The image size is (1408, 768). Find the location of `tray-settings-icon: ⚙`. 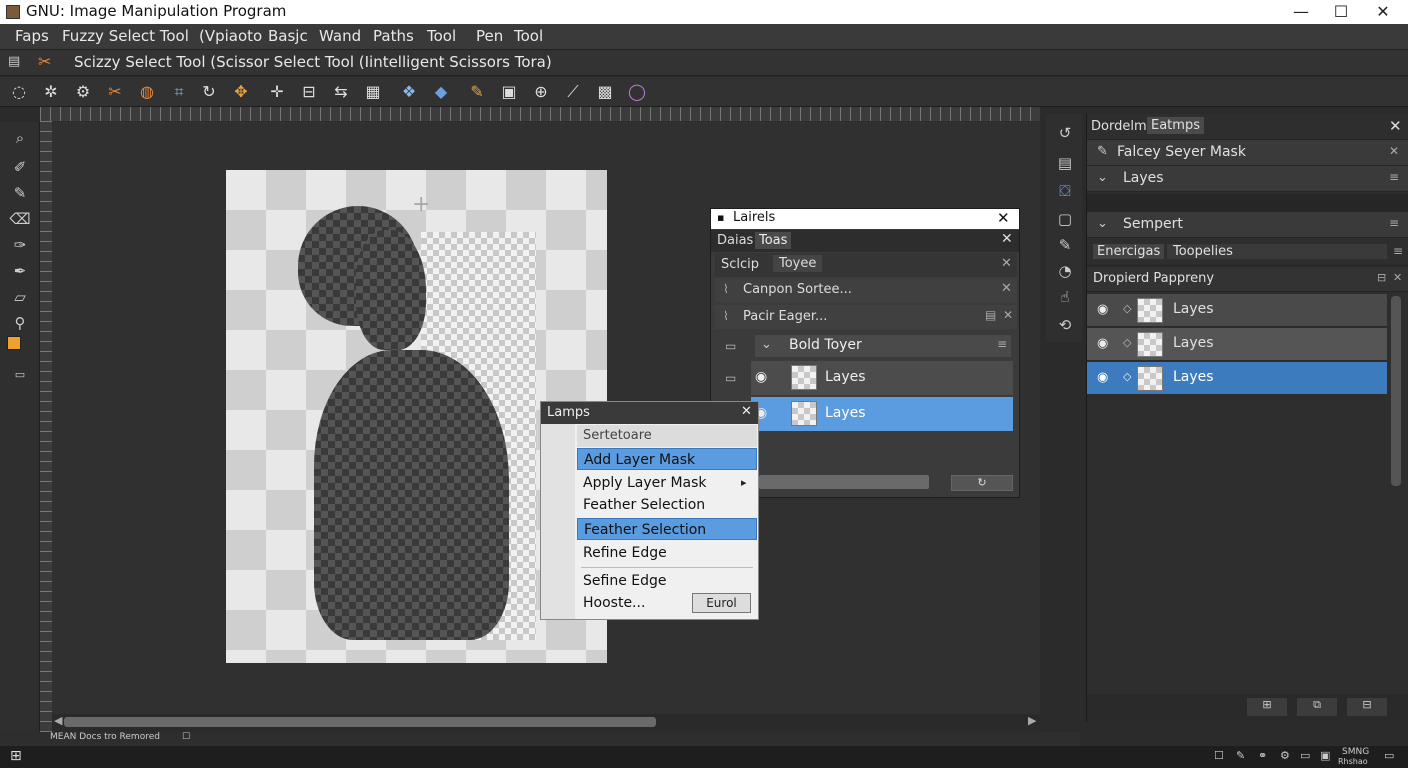

tray-settings-icon: ⚙ is located at coordinates (1285, 755).